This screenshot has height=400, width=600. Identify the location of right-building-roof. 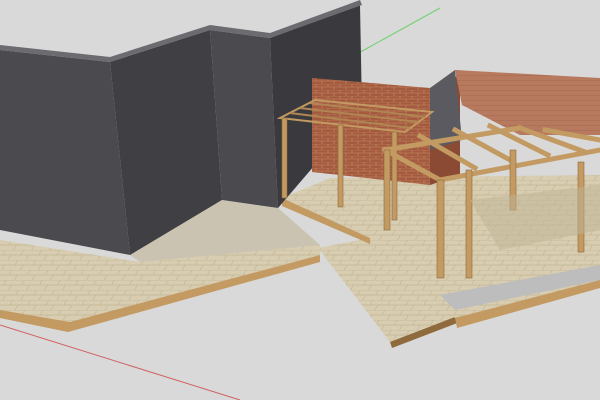
(527, 102).